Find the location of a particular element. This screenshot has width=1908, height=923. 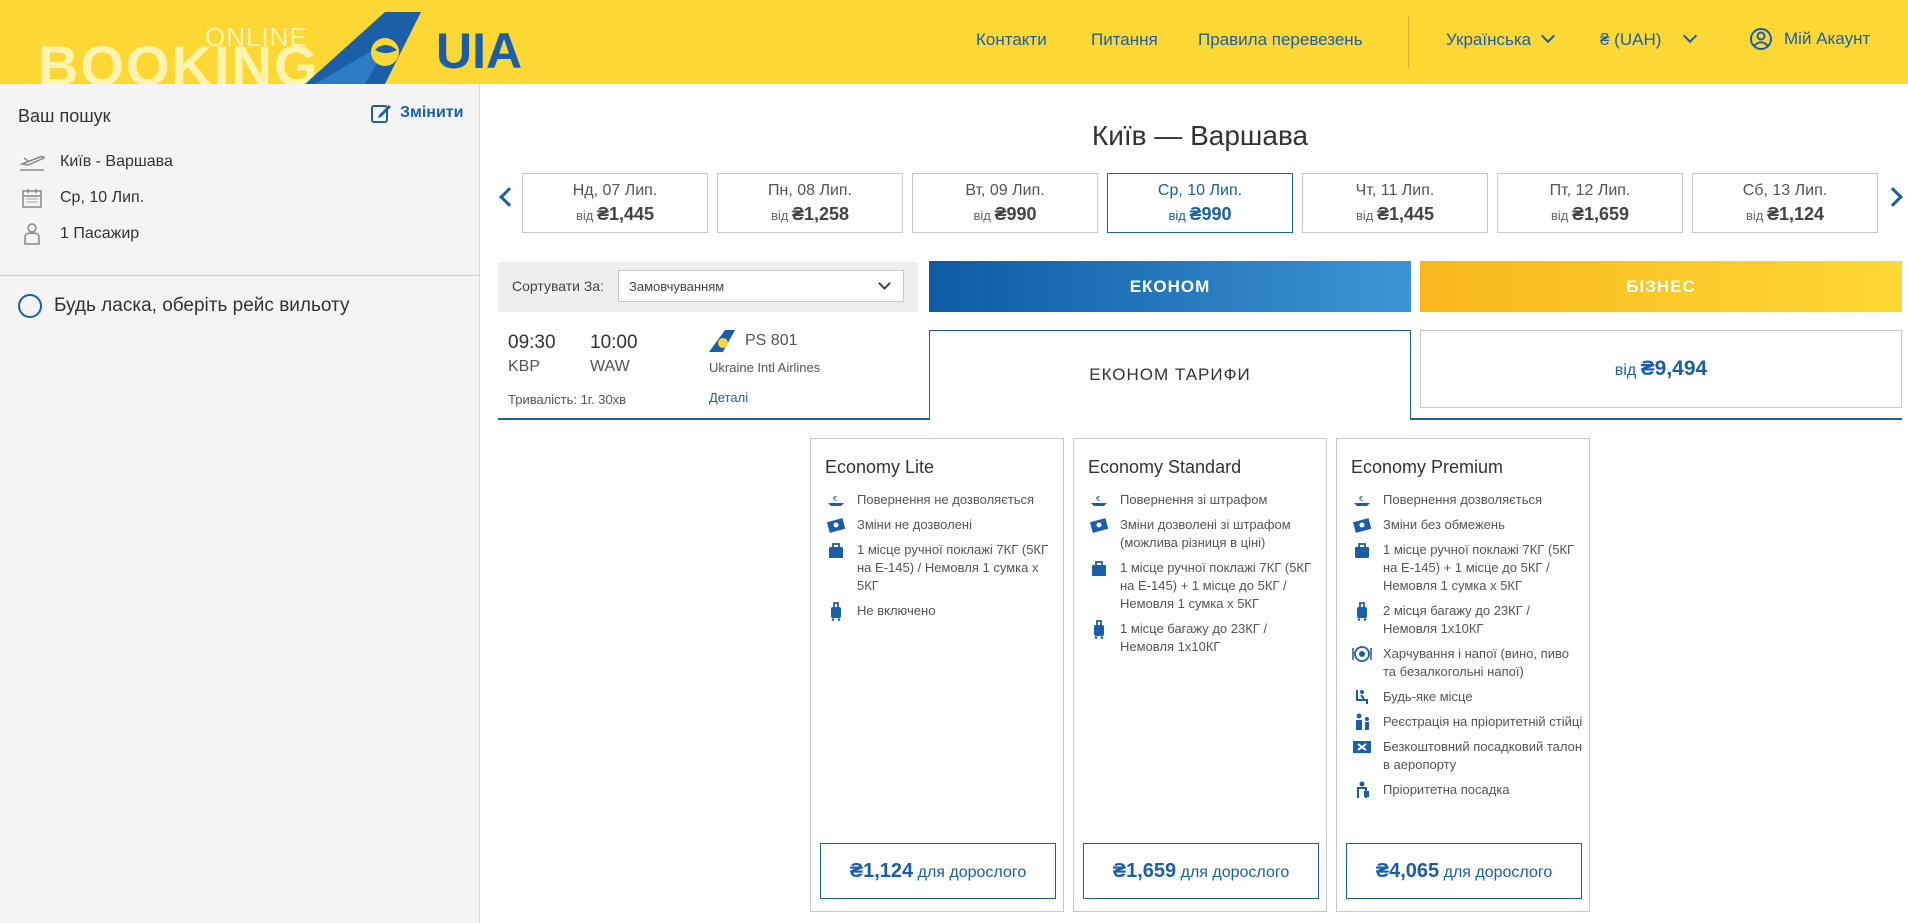

date-option-6: Сб, 13 Лип. від ₴1,124 is located at coordinates (1785, 203).